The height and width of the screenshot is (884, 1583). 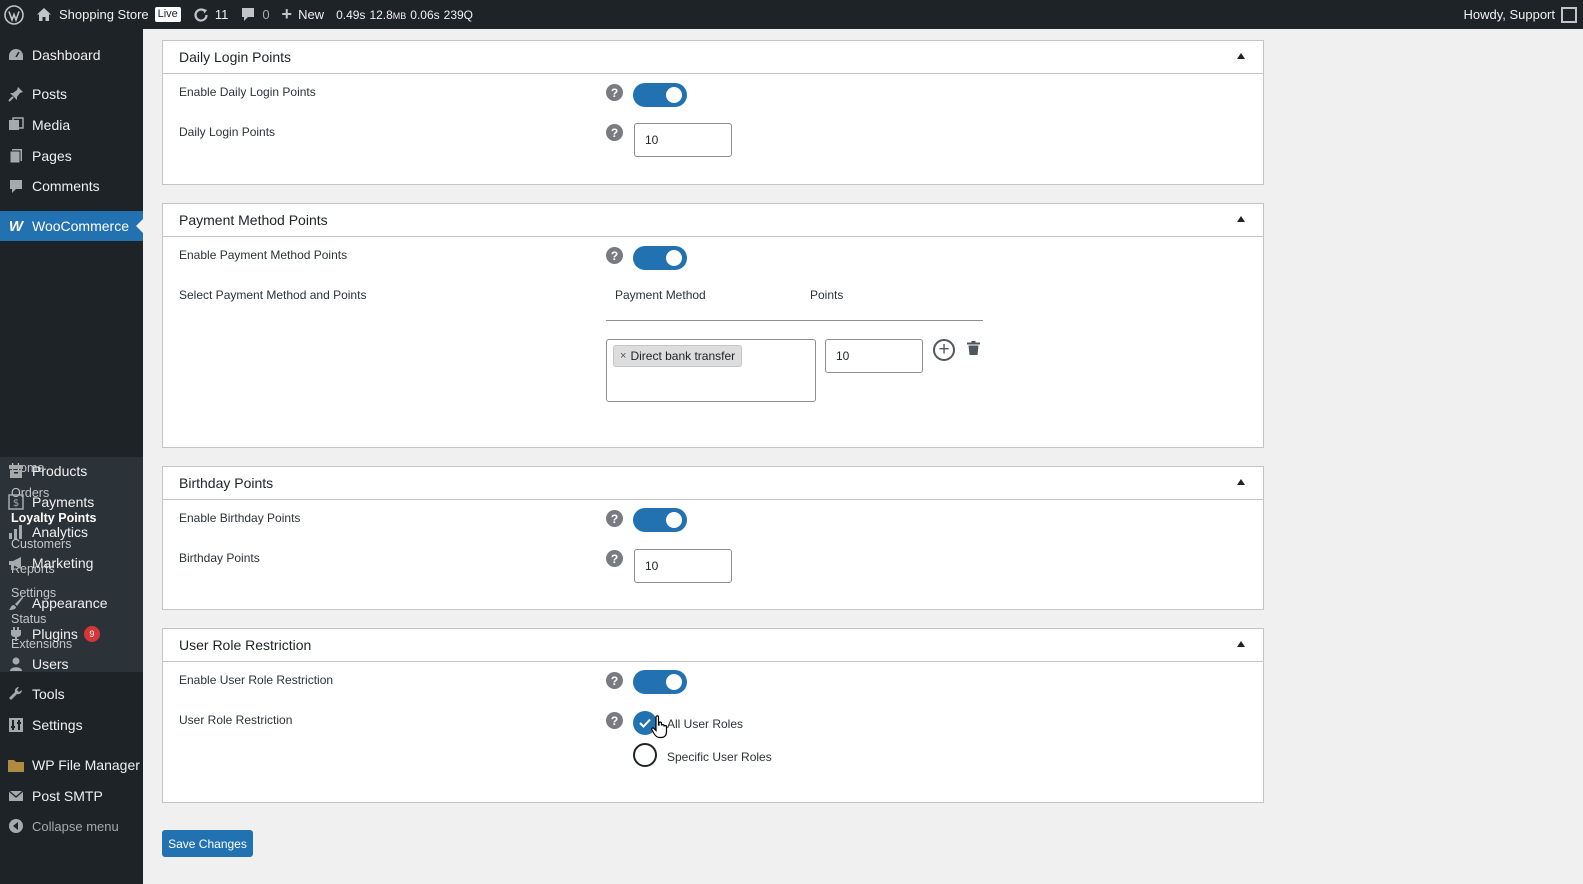 I want to click on qm-queries: 239Q, so click(x=458, y=14).